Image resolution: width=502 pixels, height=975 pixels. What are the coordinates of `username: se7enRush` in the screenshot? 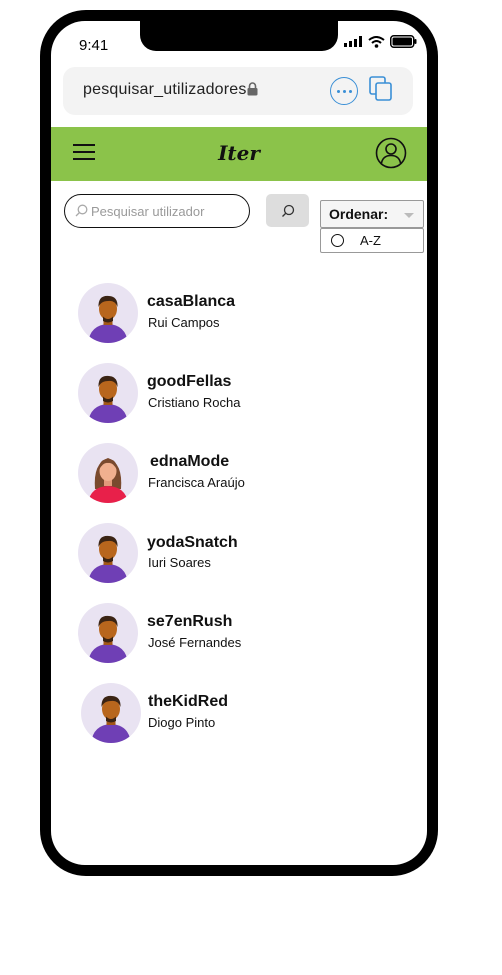 It's located at (190, 621).